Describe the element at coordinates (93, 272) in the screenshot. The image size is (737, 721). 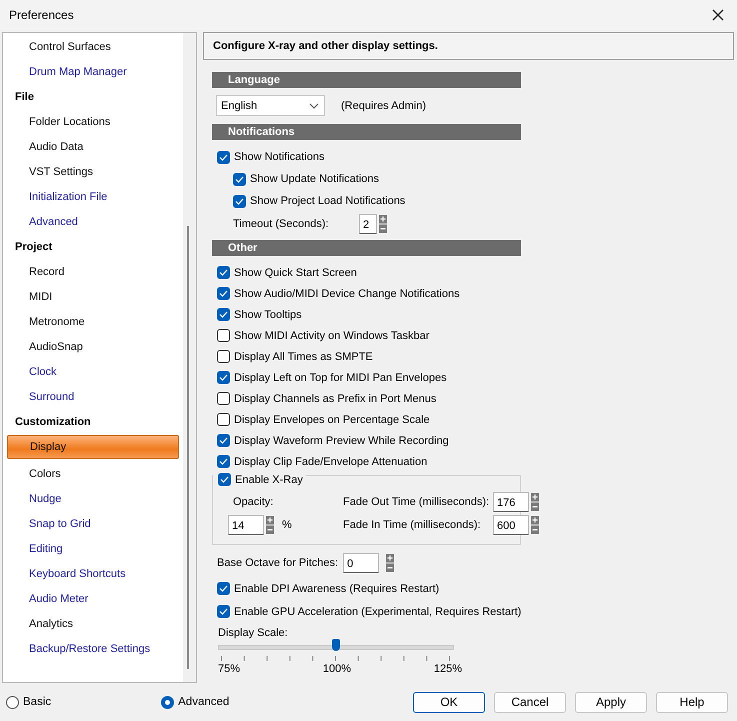
I see `sidebar-item: Record` at that location.